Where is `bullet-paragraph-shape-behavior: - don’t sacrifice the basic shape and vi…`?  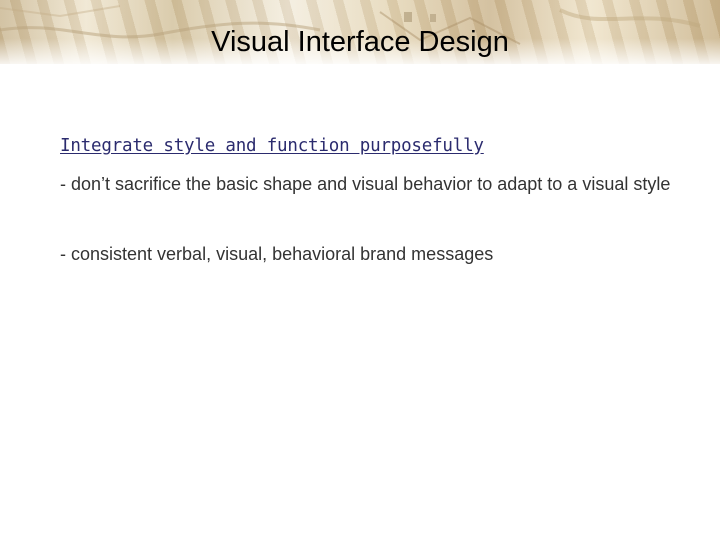
bullet-paragraph-shape-behavior: - don’t sacrifice the basic shape and vi… is located at coordinates (365, 184).